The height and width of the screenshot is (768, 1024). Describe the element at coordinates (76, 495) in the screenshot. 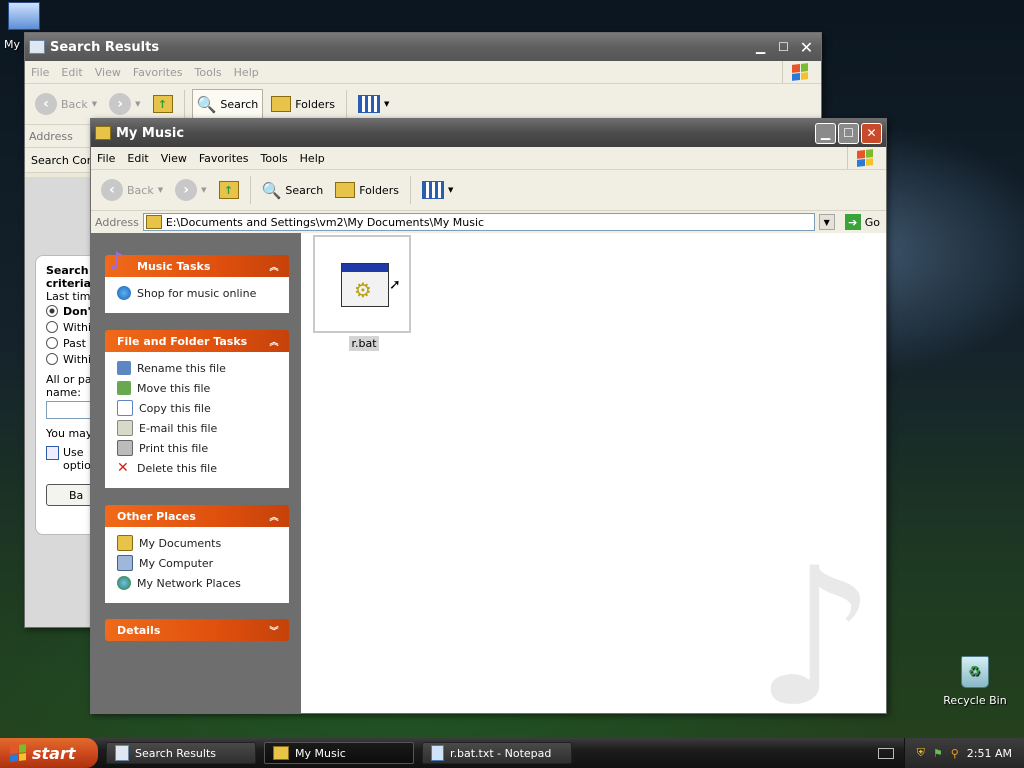

I see `back-search-label: Ba` at that location.